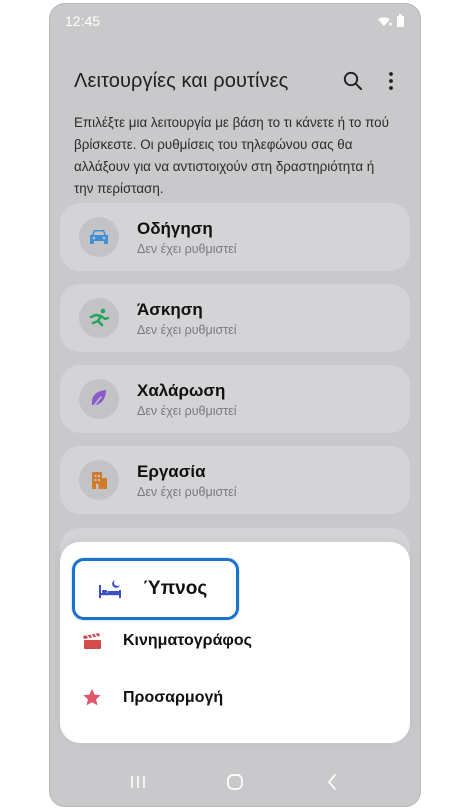  I want to click on back-icon, so click(331, 782).